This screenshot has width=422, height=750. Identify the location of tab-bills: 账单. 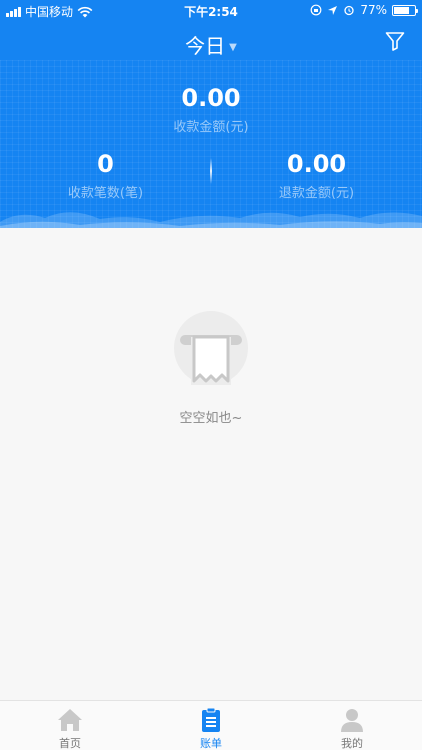
(211, 725).